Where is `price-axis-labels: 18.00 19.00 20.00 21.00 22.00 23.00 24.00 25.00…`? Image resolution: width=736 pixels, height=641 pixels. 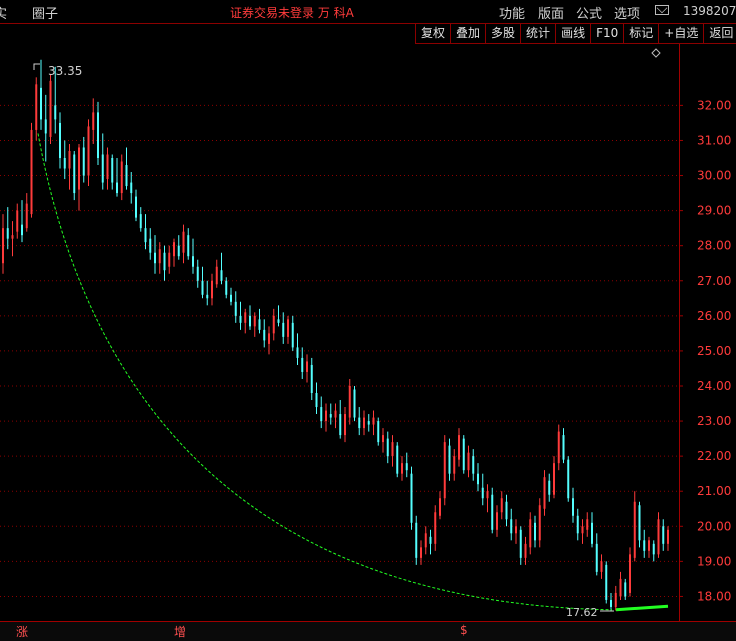 price-axis-labels: 18.00 19.00 20.00 21.00 22.00 23.00 24.00 25.00… is located at coordinates (714, 350).